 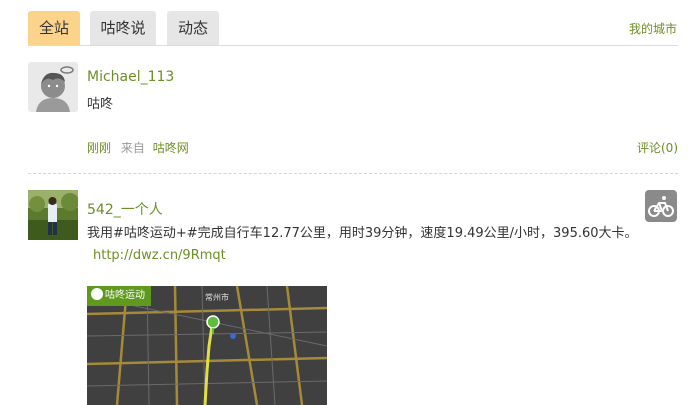 What do you see at coordinates (217, 297) in the screenshot?
I see `map-city-label: 常州市` at bounding box center [217, 297].